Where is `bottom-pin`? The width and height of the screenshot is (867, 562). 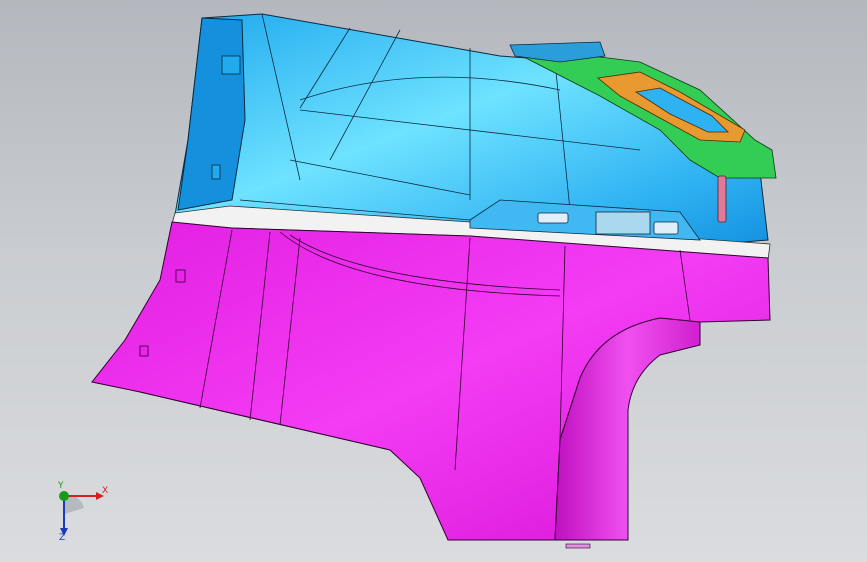
bottom-pin is located at coordinates (578, 546).